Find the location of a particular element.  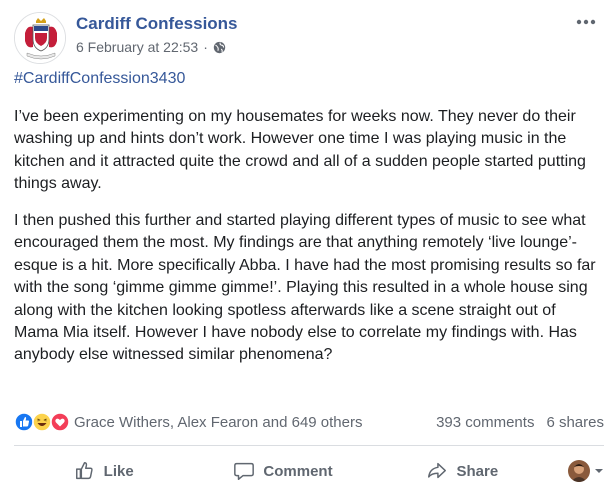

share-label: Share is located at coordinates (477, 471).